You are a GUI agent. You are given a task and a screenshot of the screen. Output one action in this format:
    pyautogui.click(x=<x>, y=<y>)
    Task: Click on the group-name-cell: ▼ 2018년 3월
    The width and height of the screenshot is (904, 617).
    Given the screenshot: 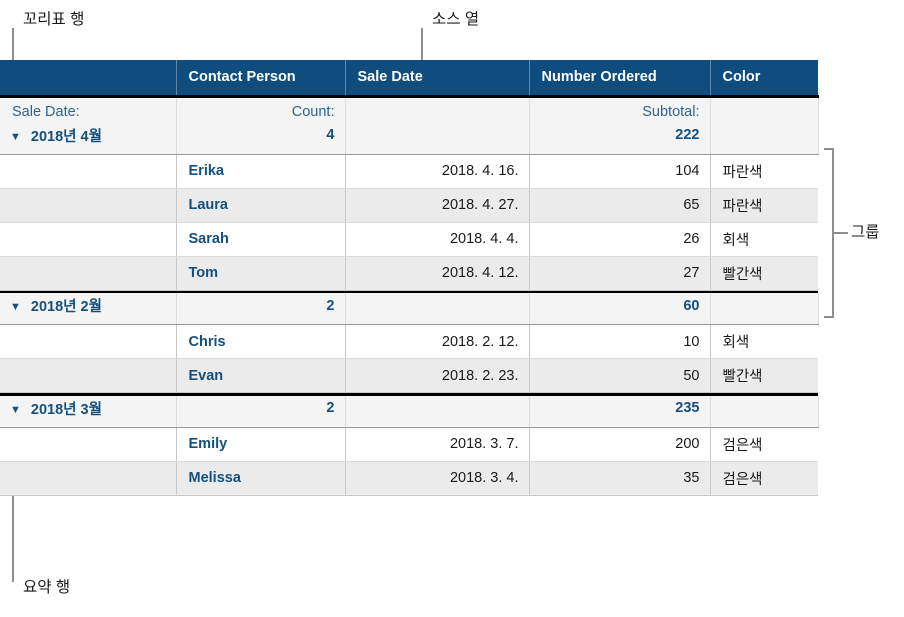 What is the action you would take?
    pyautogui.click(x=88, y=411)
    